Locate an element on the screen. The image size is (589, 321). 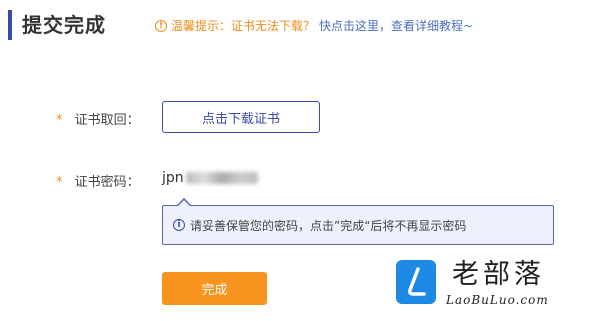
cert-download-label: * 证书取回： is located at coordinates (98, 118).